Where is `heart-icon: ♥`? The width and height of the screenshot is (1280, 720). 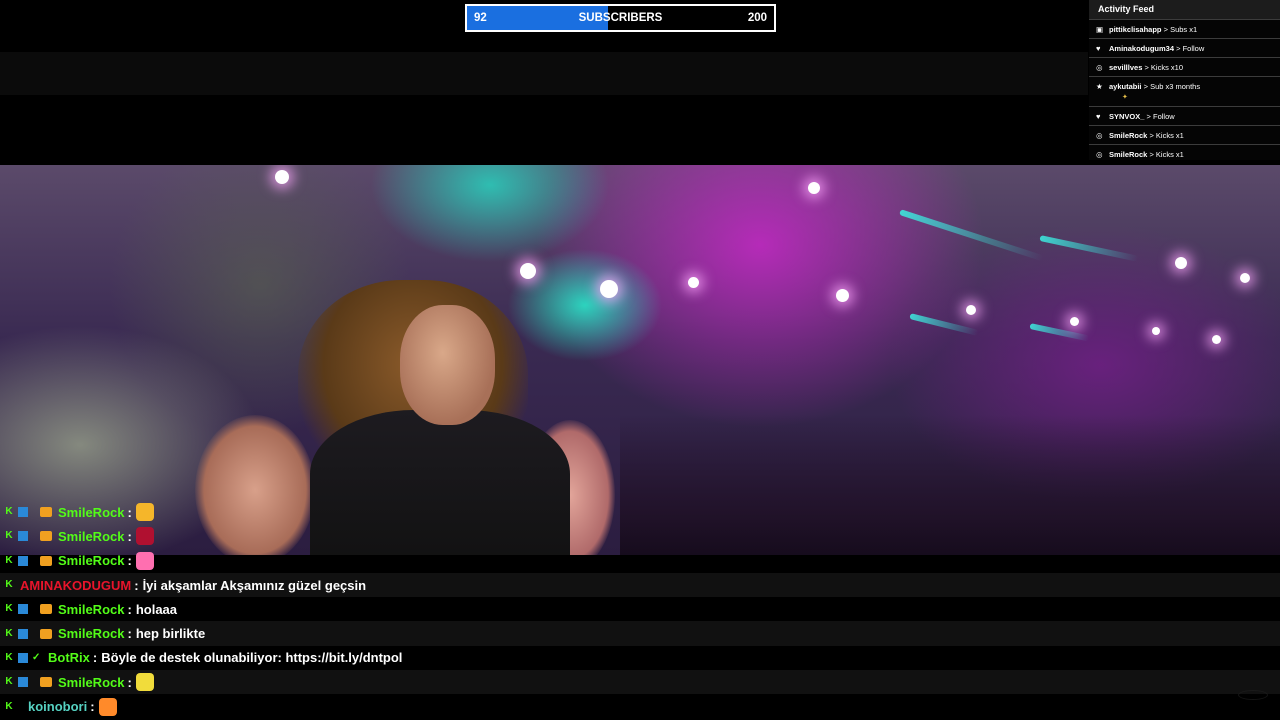
heart-icon: ♥ is located at coordinates (1098, 116).